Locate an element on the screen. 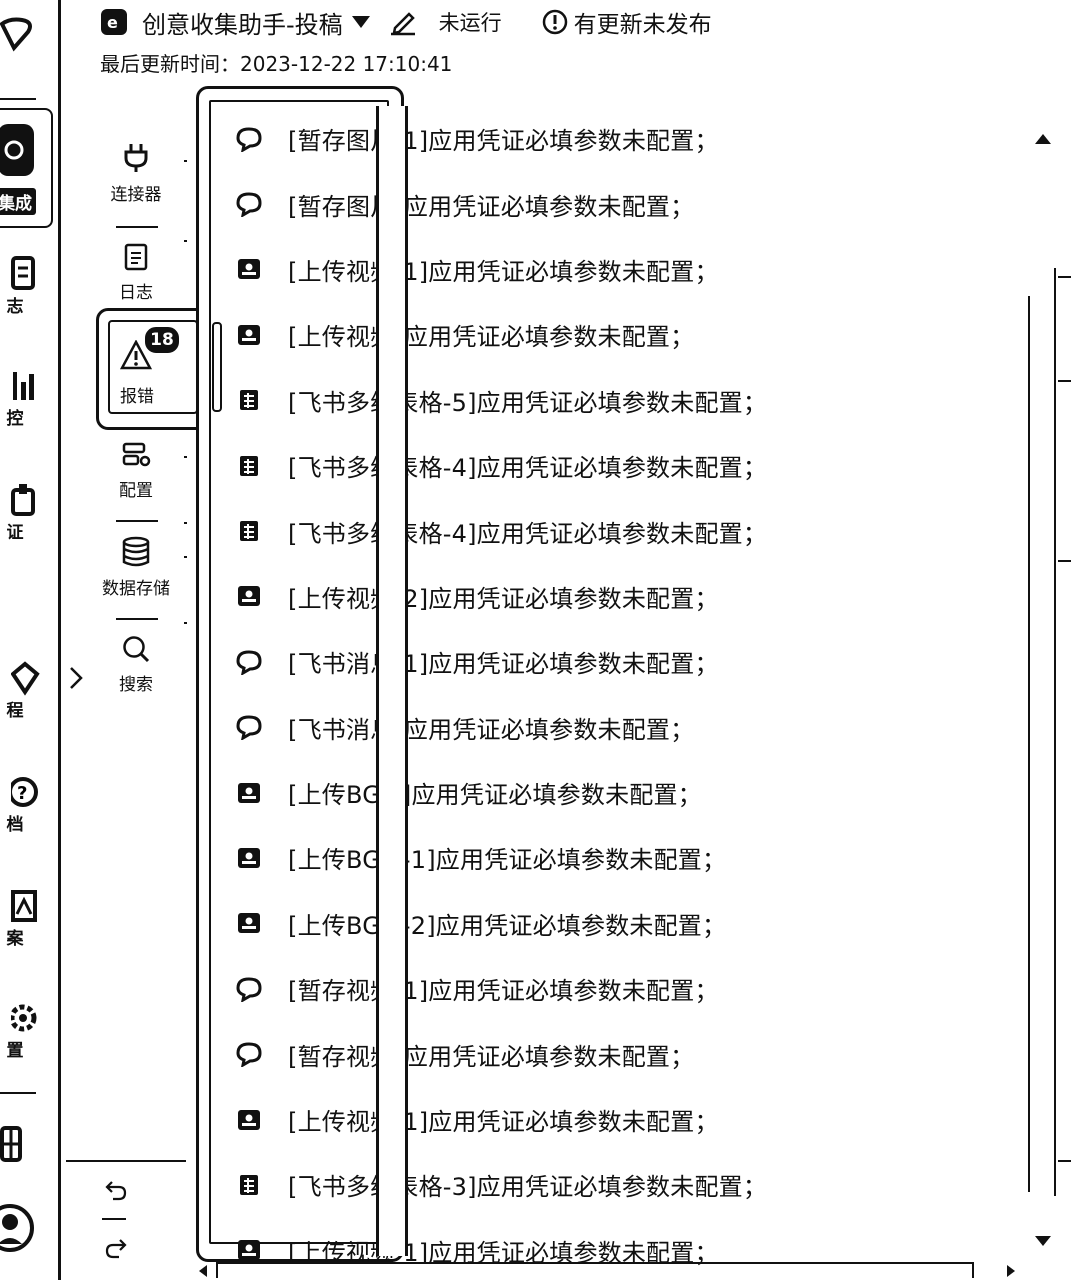  title-dropdown-icon is located at coordinates (361, 22).